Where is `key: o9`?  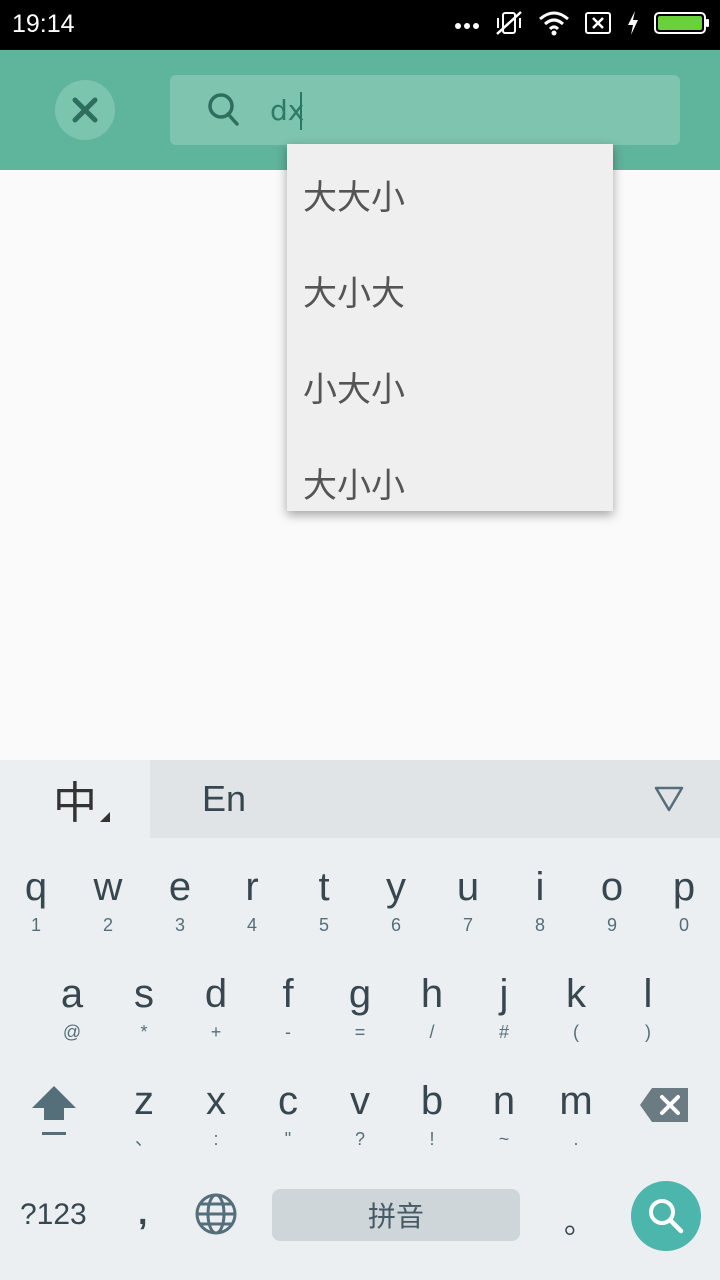 key: o9 is located at coordinates (612, 915).